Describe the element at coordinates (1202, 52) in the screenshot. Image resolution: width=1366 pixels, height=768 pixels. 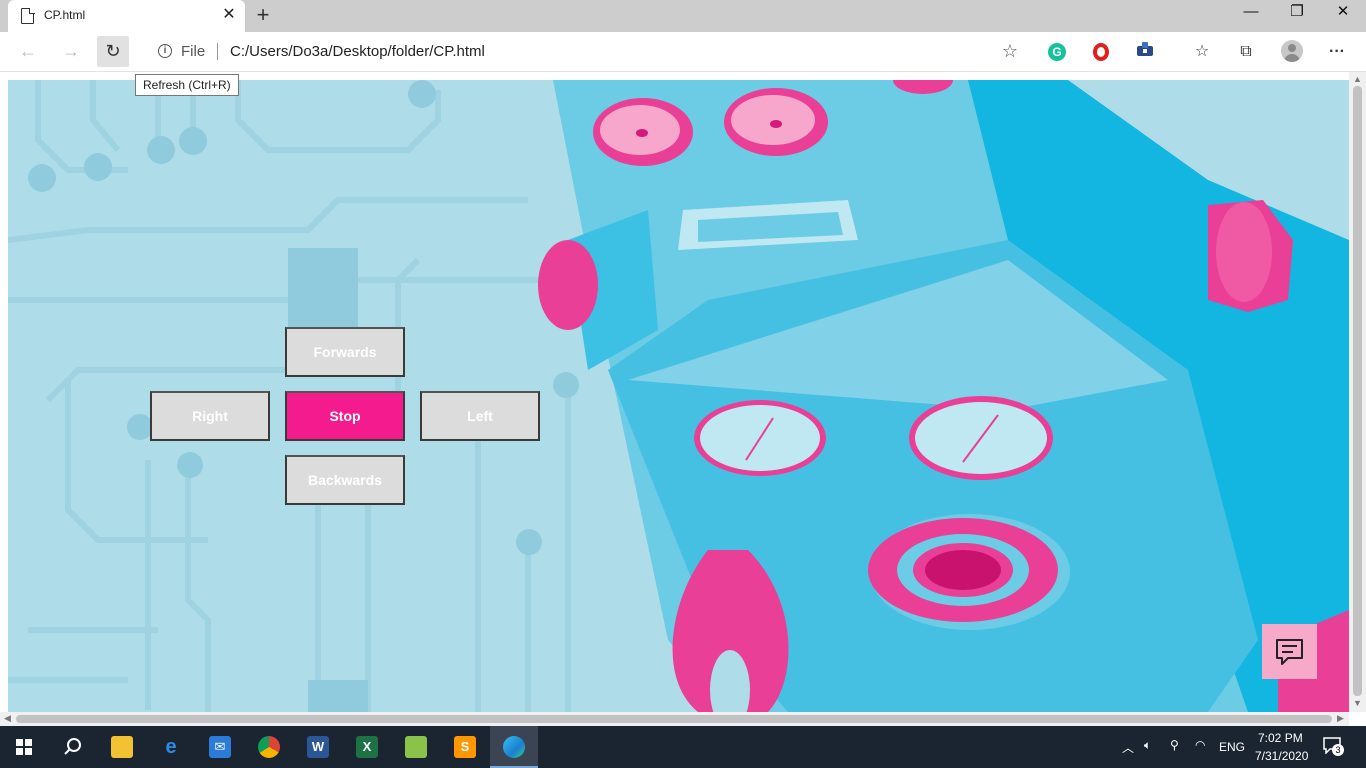
I see `favorites-icon: ☆` at that location.